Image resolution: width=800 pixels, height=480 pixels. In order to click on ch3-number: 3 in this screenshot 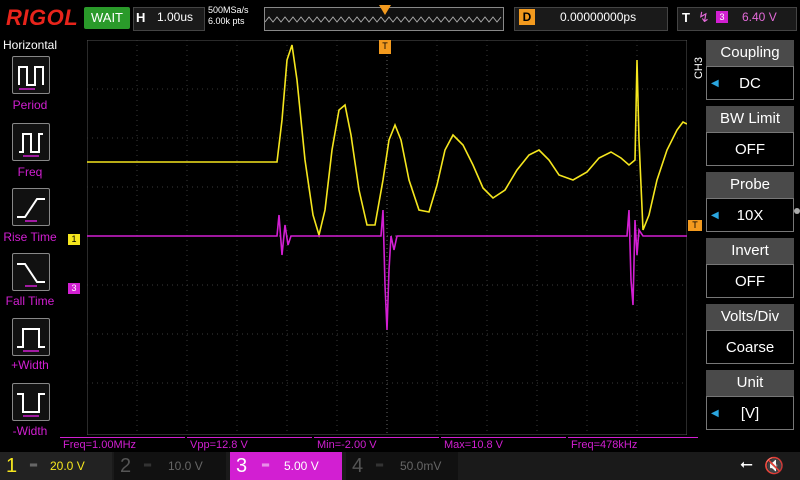, I will do `click(242, 466)`.